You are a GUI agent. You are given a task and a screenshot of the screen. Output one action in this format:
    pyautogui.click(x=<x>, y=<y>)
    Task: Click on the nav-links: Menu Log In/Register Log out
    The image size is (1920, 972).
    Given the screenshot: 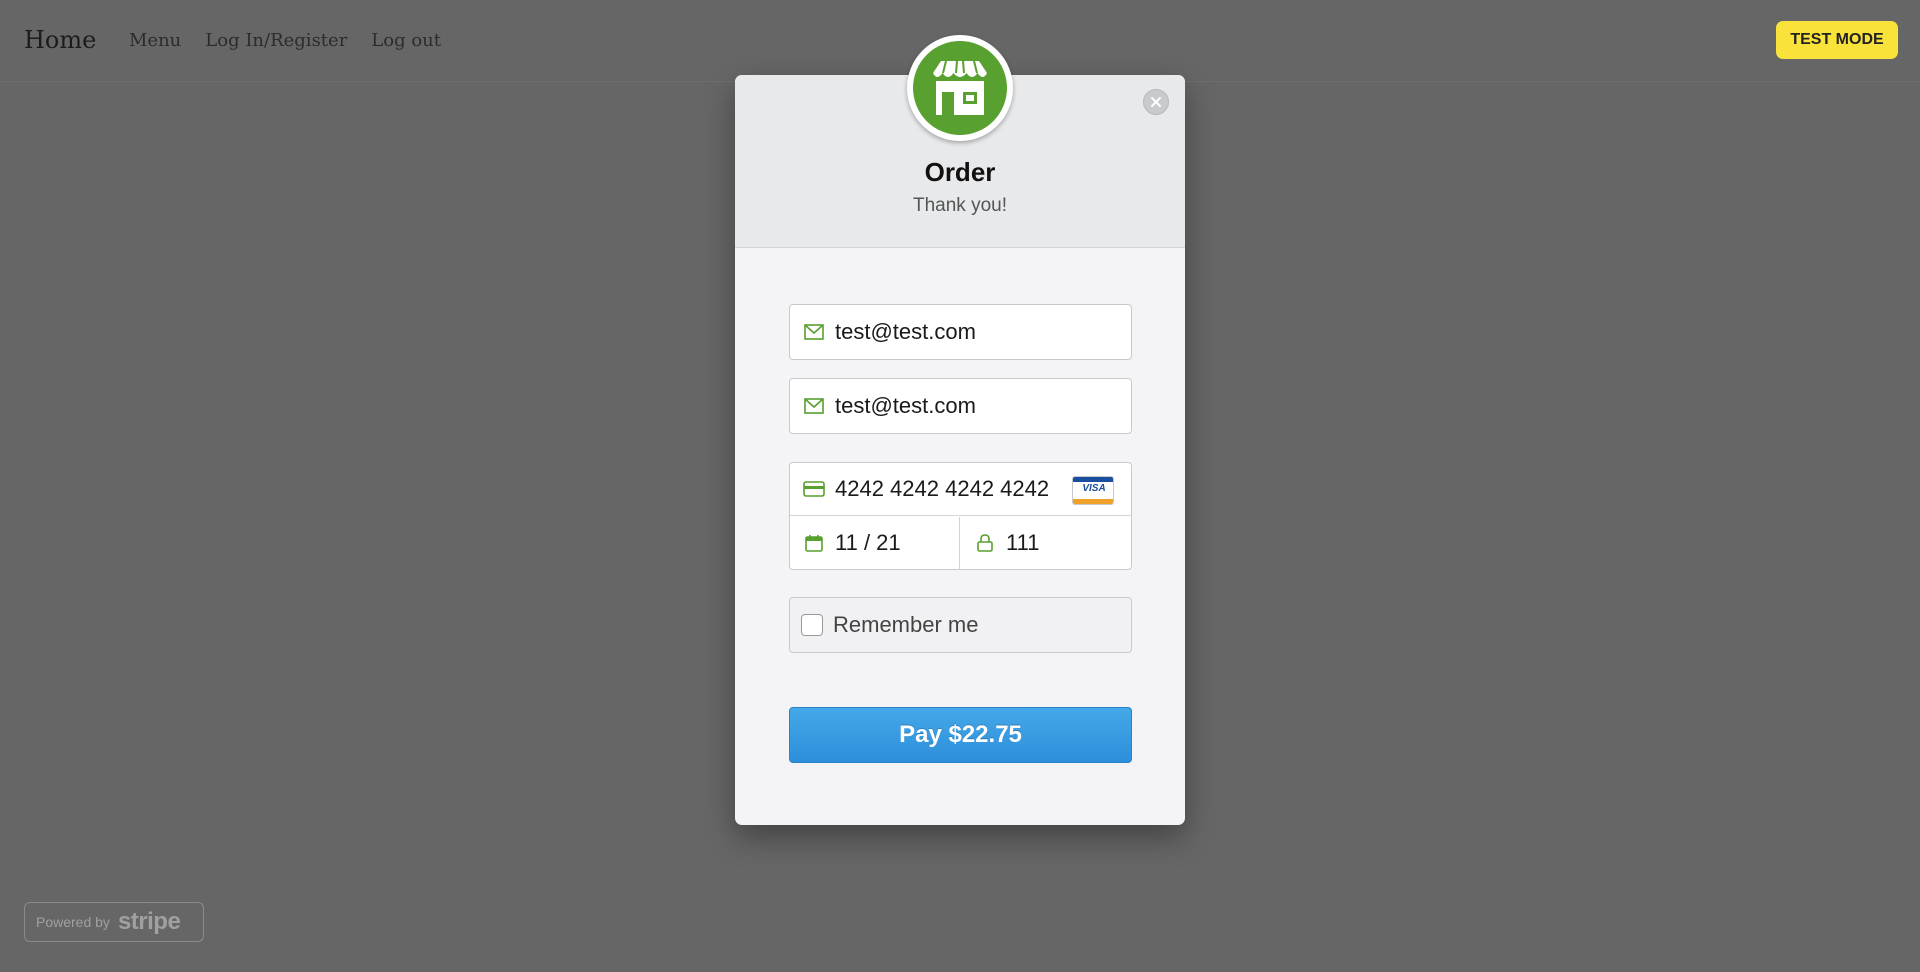 What is the action you would take?
    pyautogui.click(x=285, y=40)
    